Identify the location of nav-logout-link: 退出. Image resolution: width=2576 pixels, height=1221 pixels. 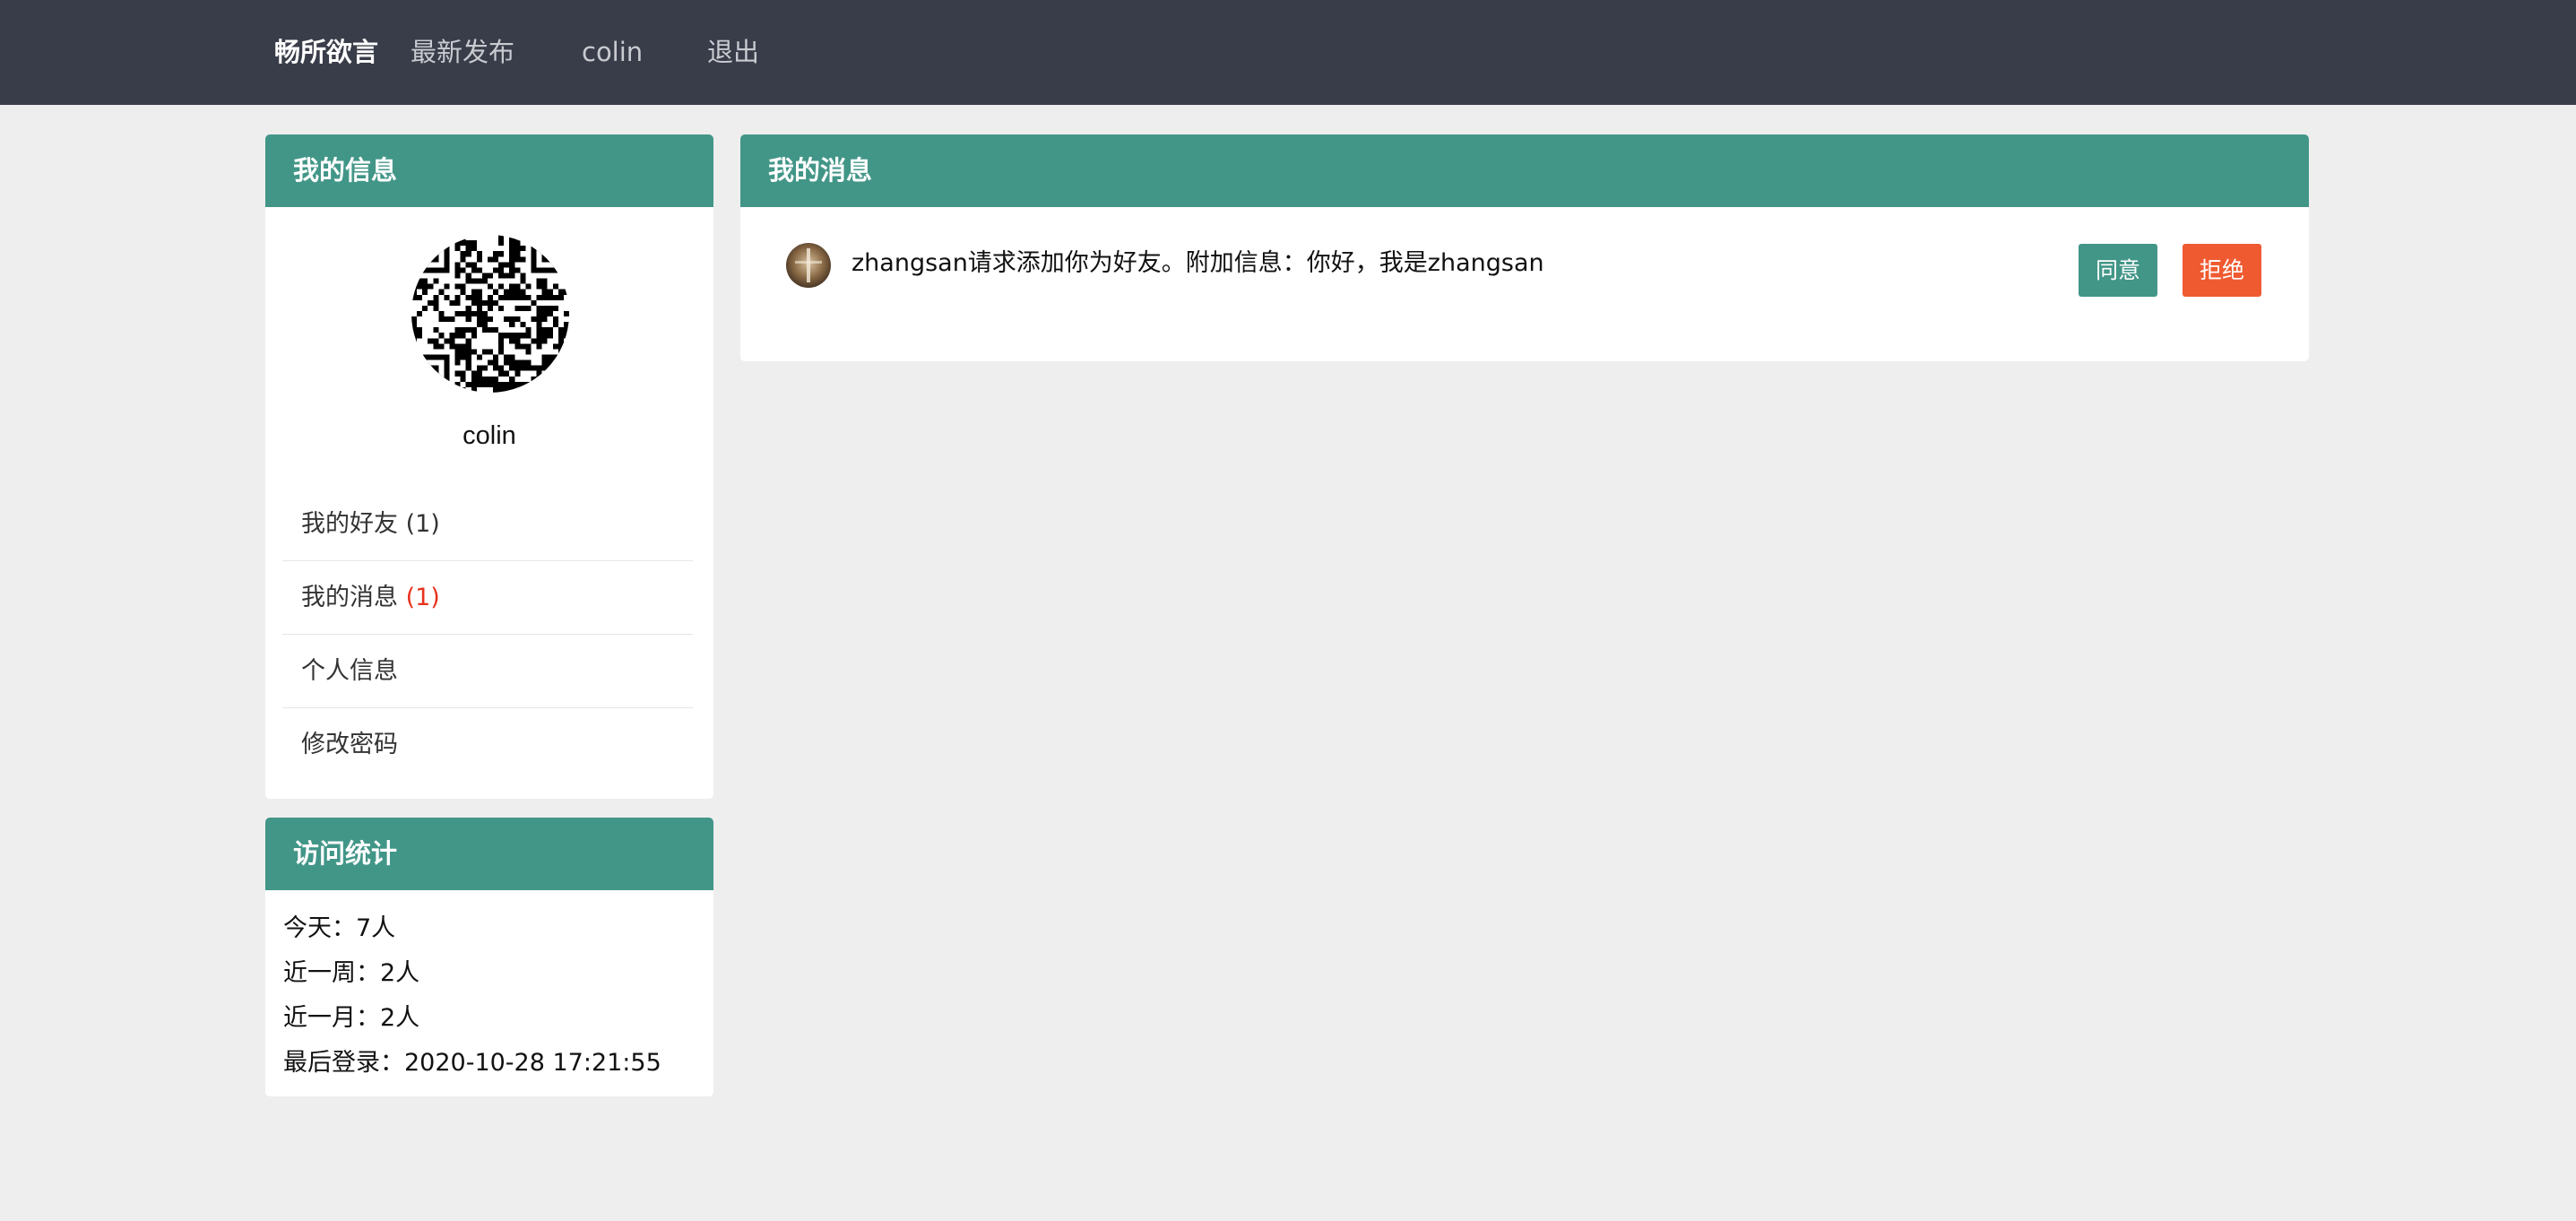
(733, 52).